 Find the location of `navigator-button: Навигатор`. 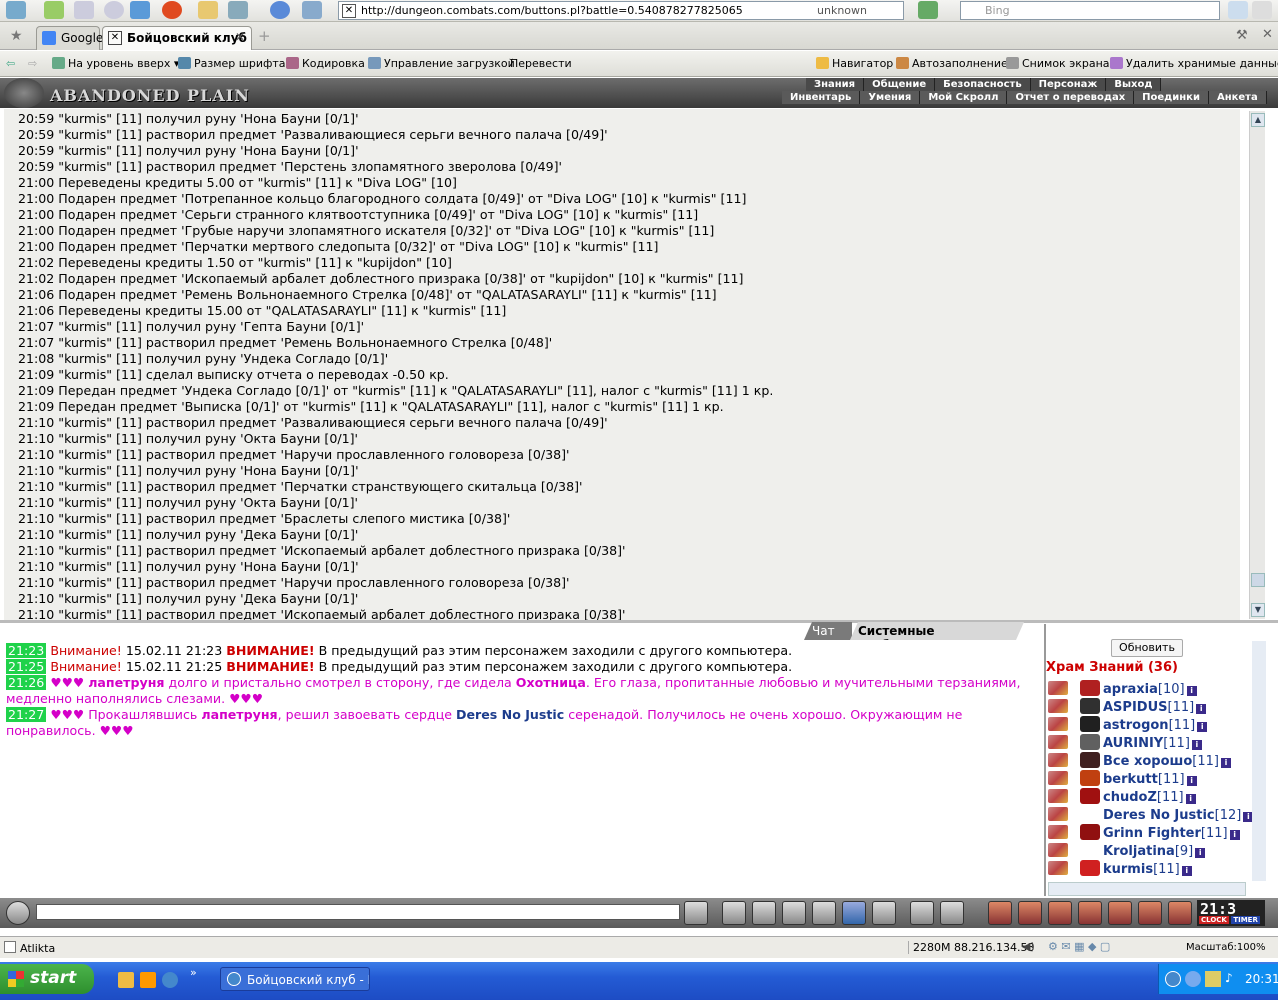

navigator-button: Навигатор is located at coordinates (854, 63).